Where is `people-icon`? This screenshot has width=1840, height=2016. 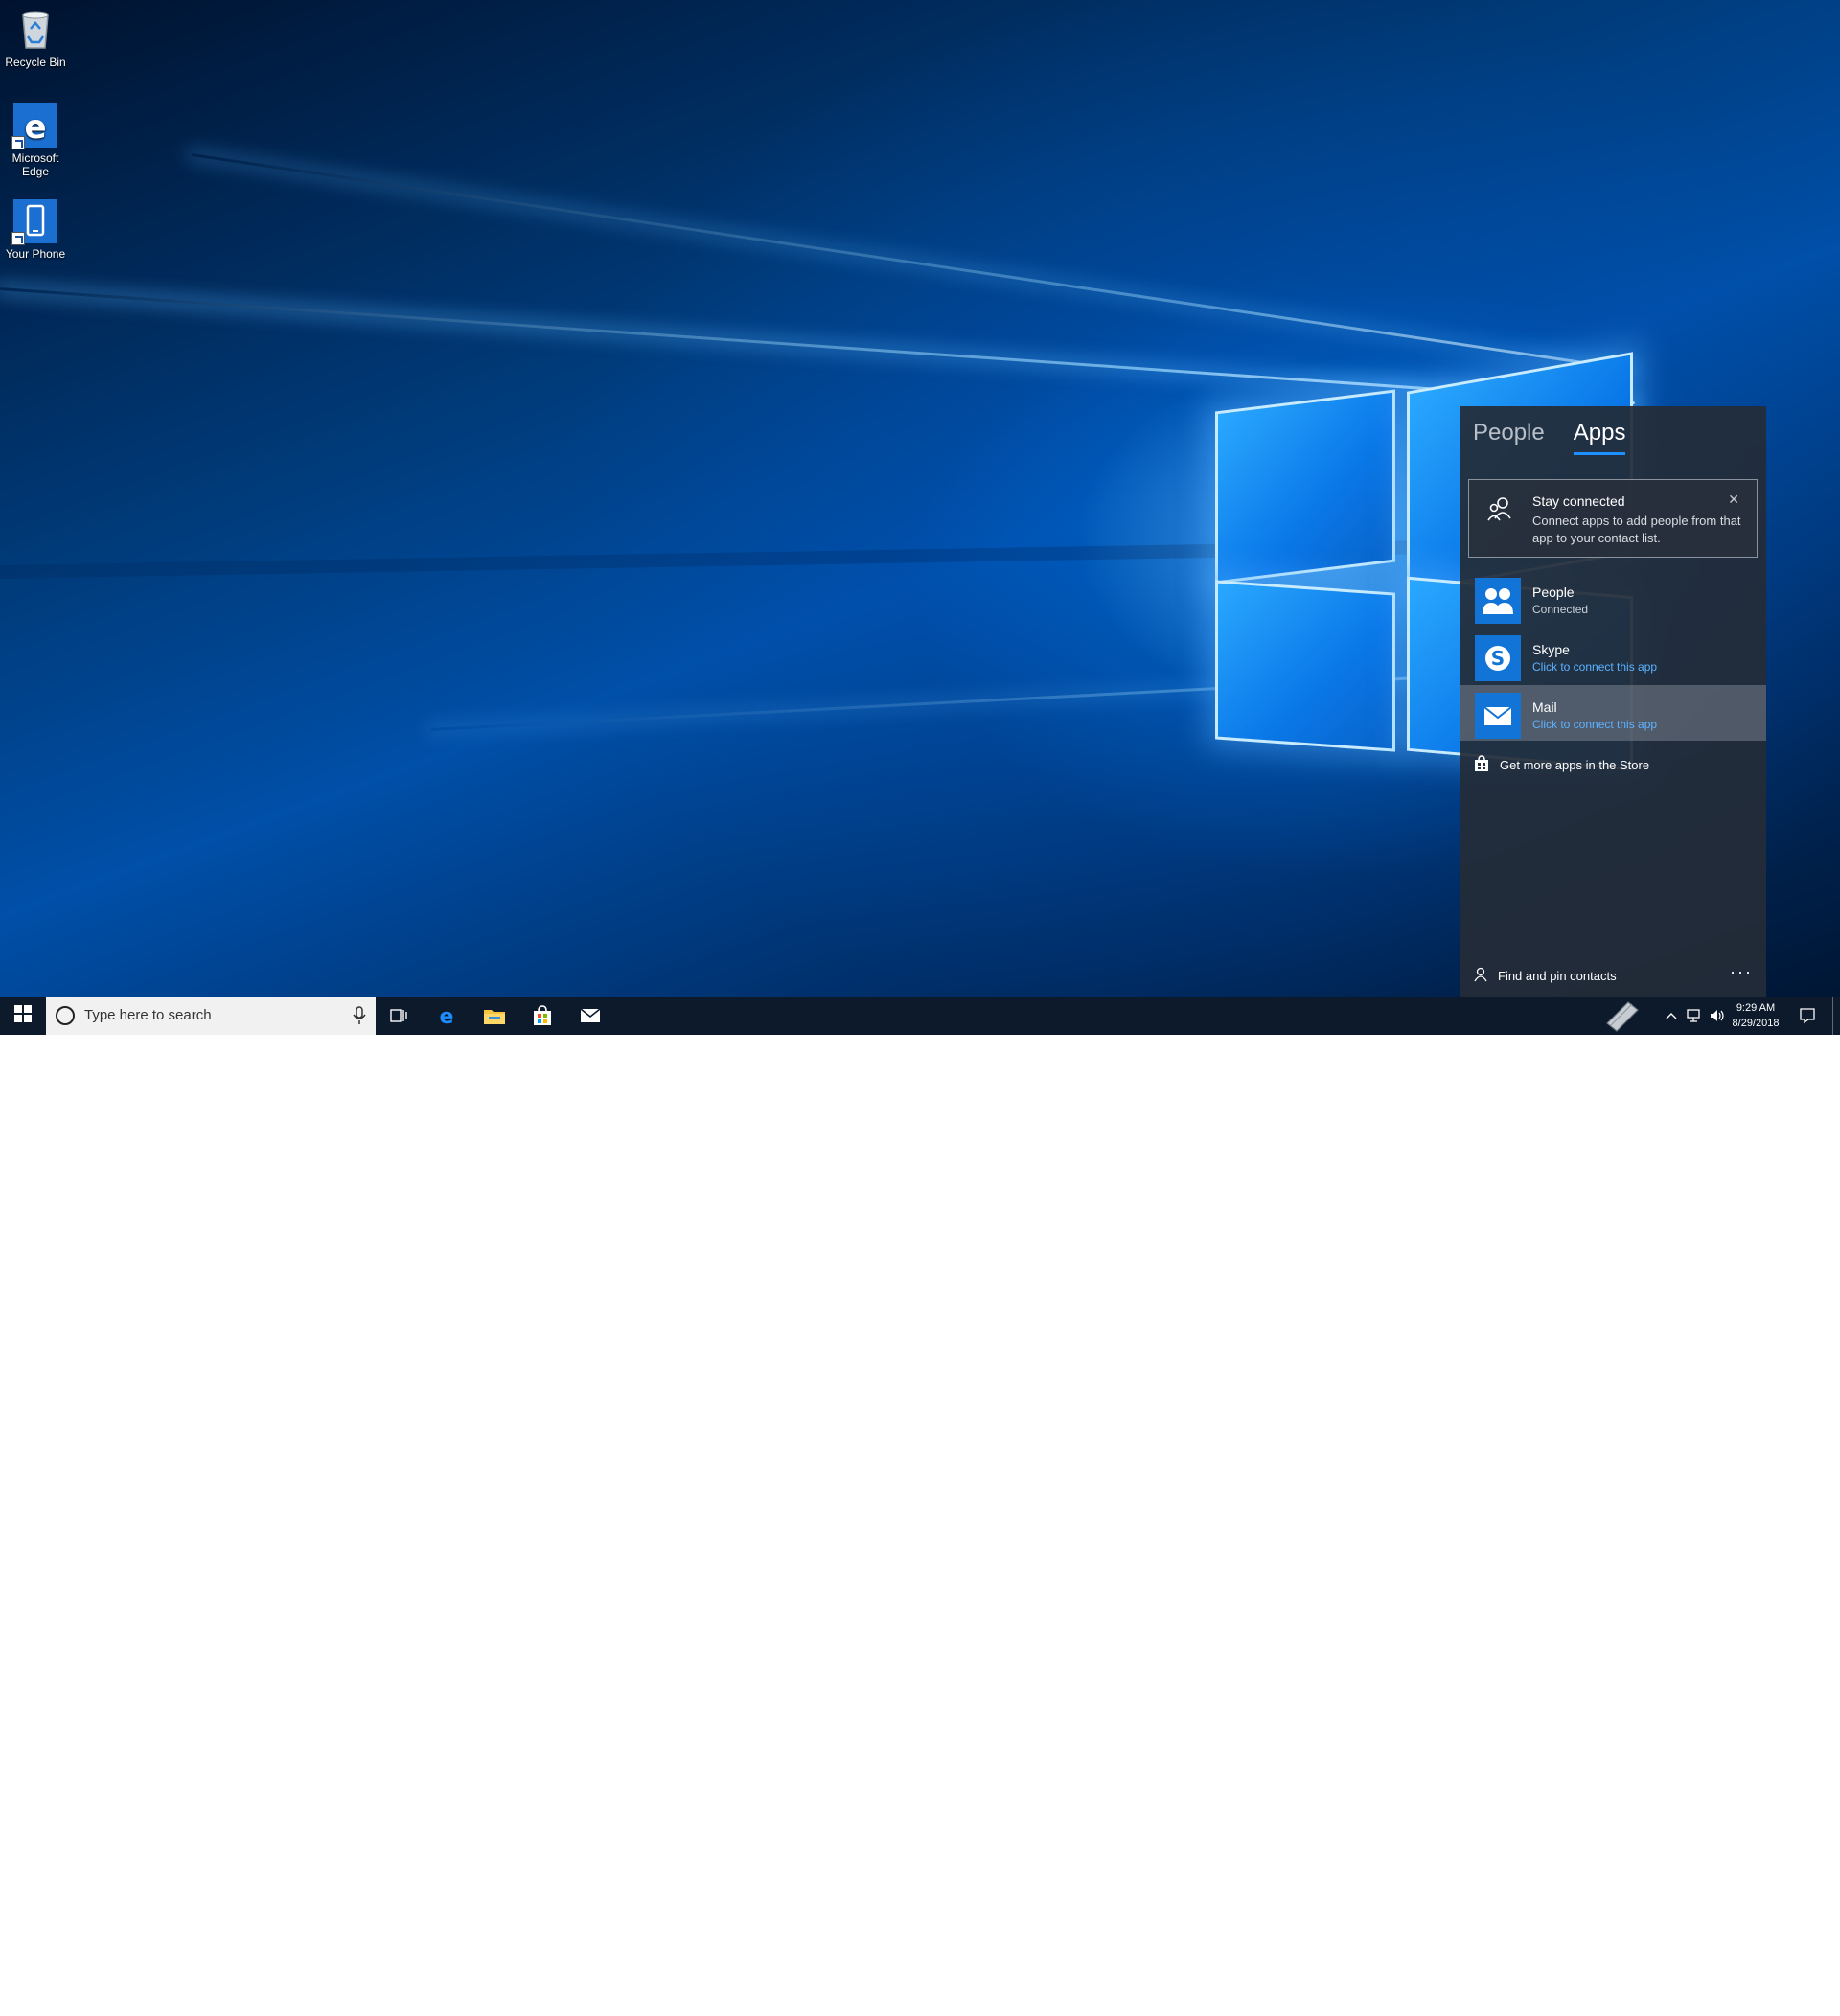
people-icon is located at coordinates (1498, 601).